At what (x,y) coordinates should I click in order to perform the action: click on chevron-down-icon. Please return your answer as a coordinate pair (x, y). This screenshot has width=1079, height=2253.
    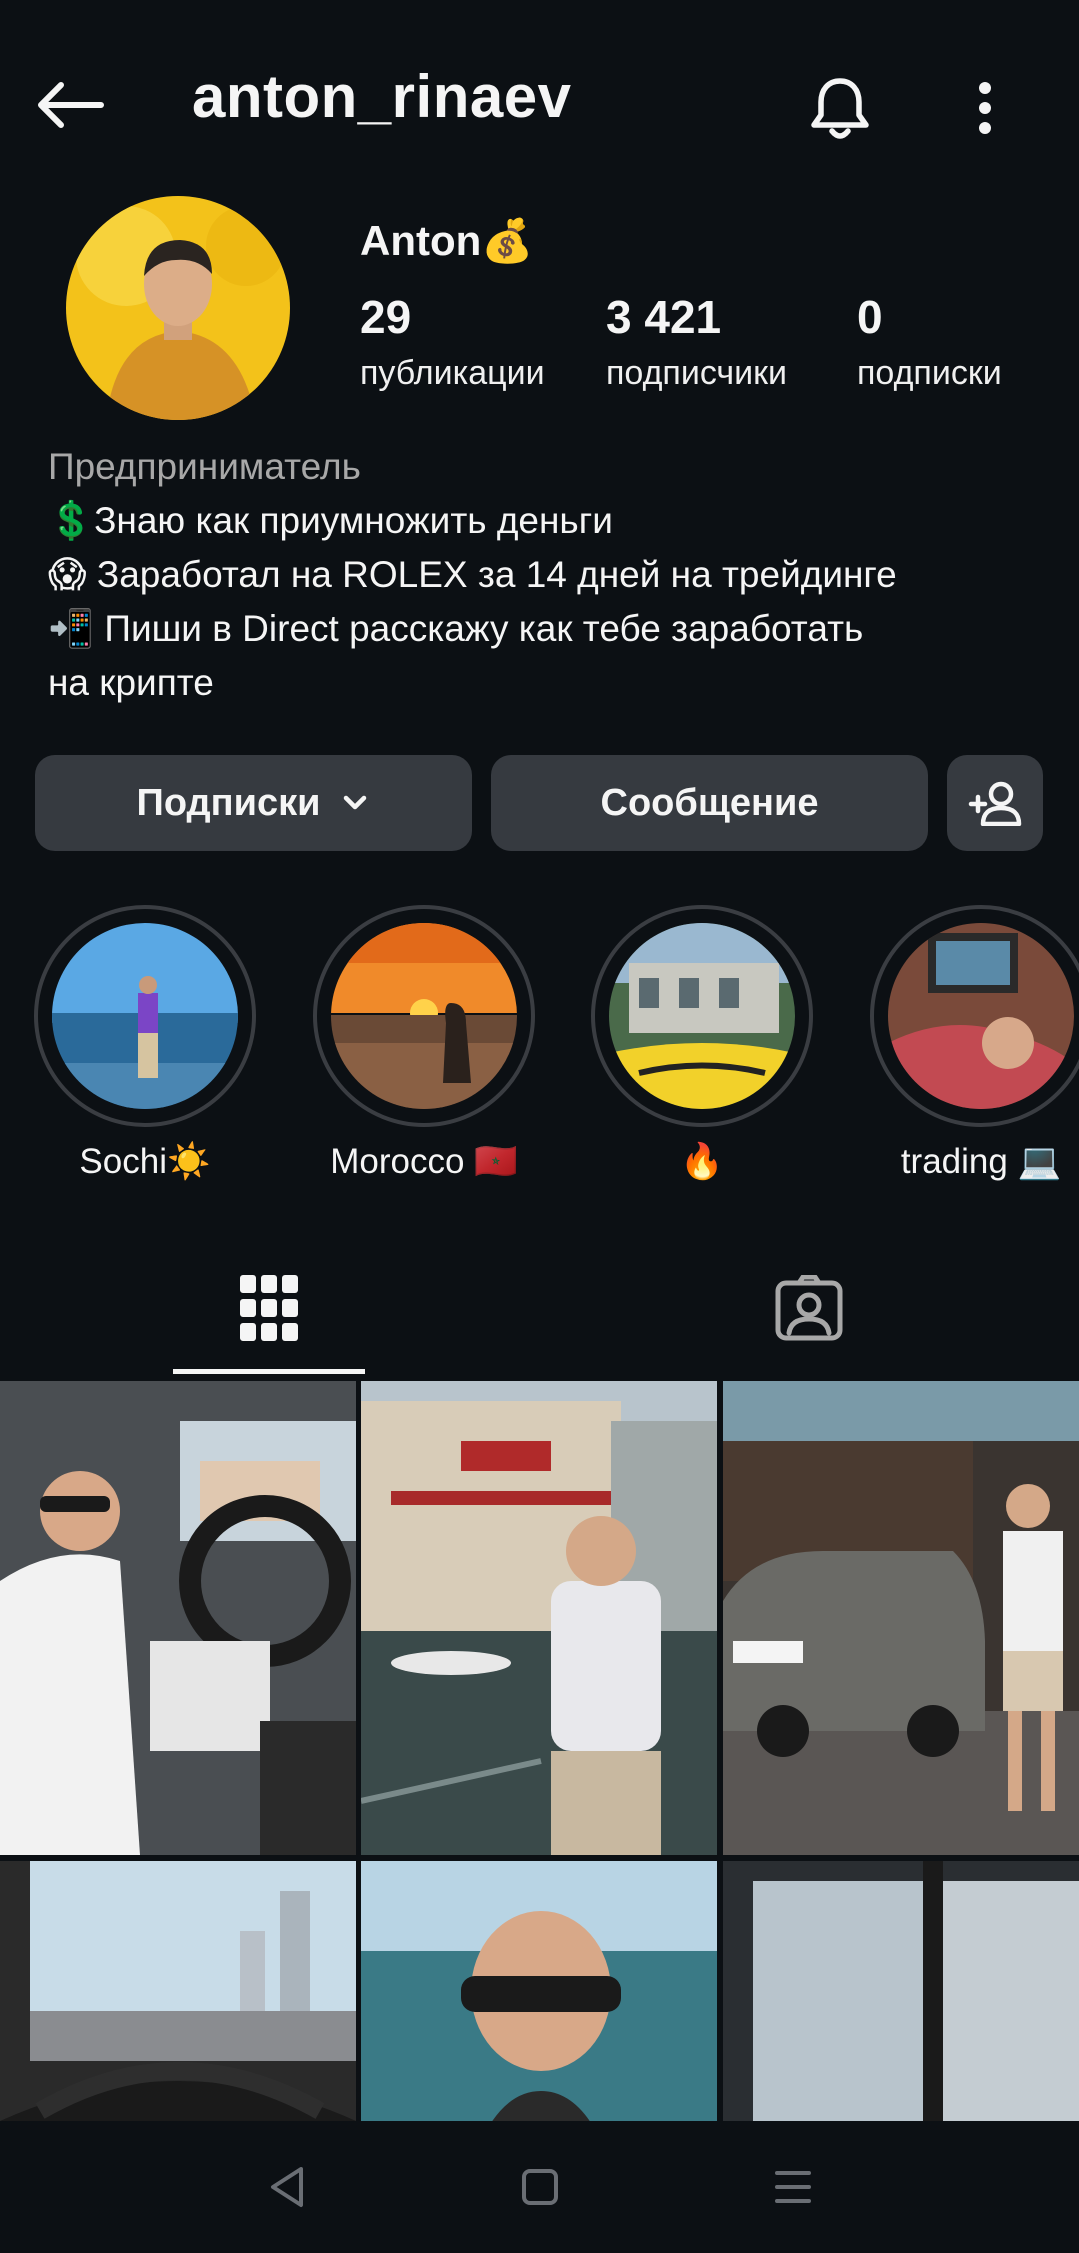
    Looking at the image, I should click on (355, 802).